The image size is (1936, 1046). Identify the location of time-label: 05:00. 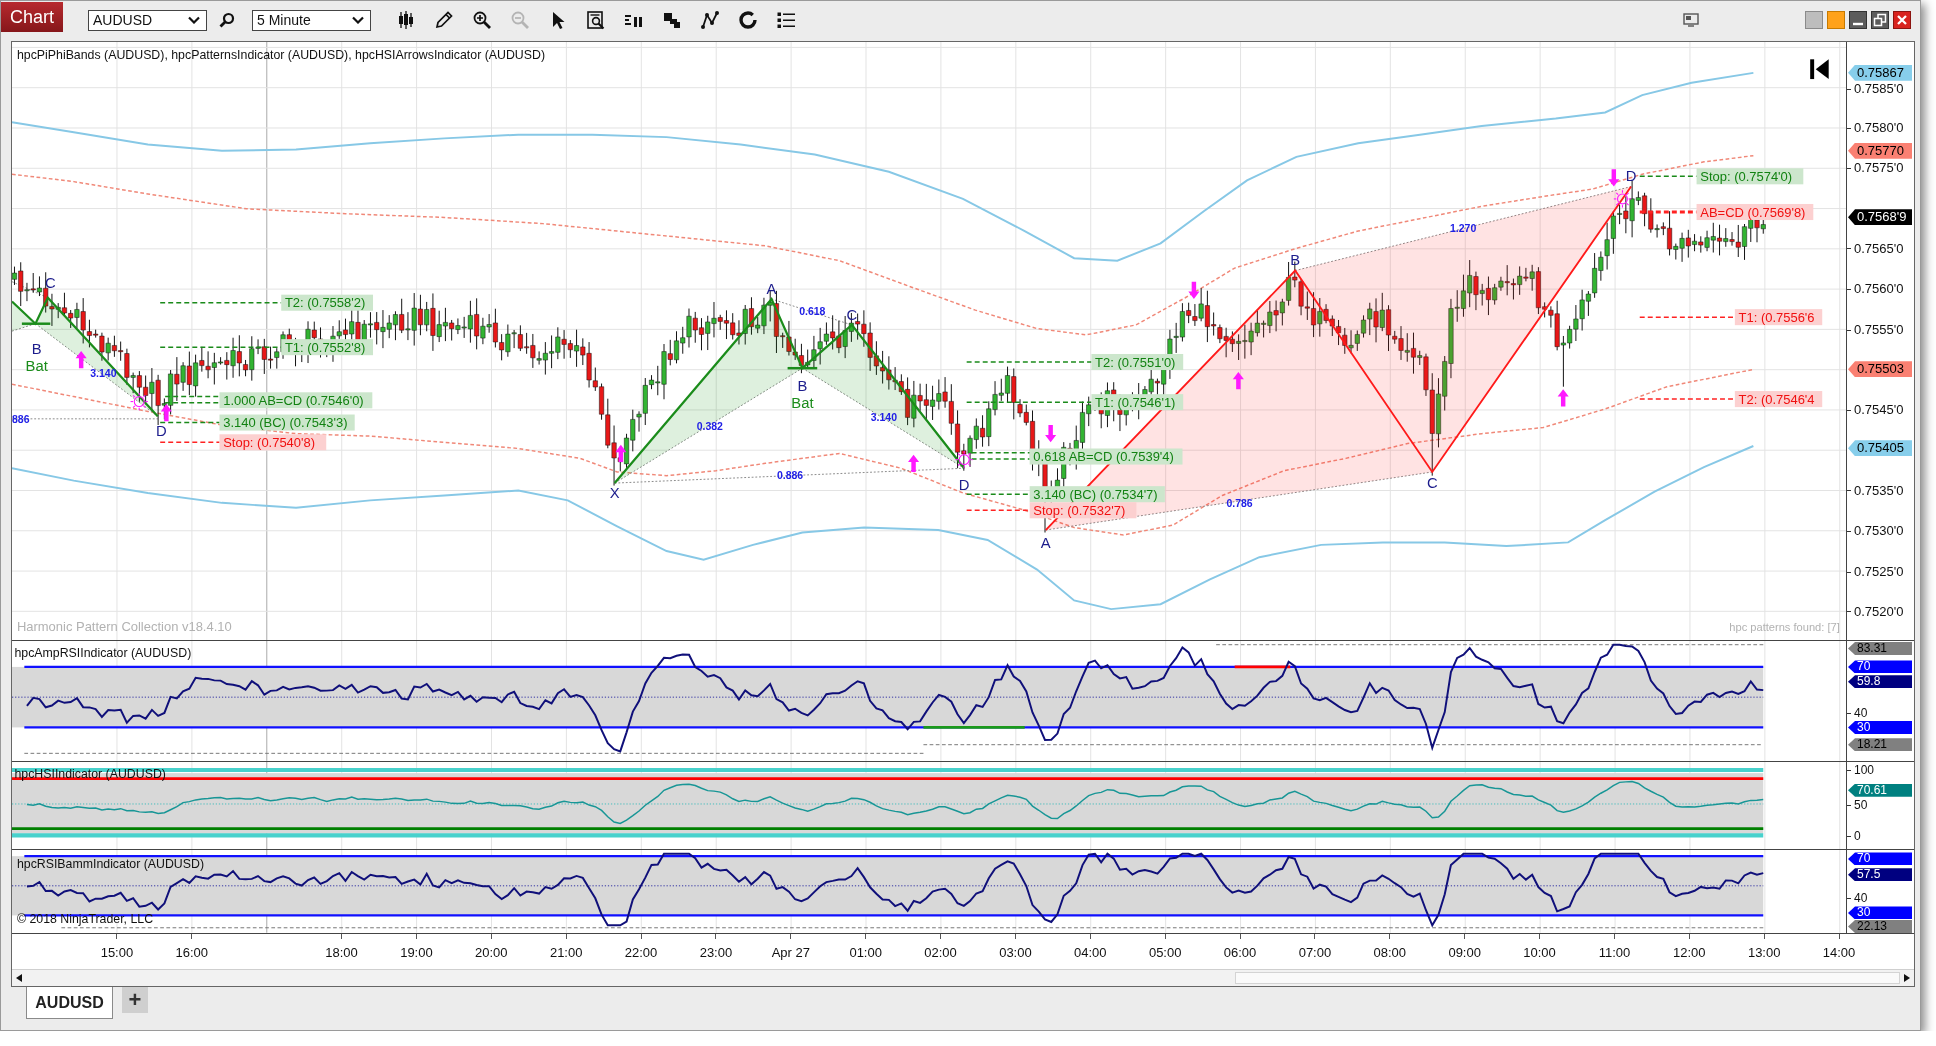
(1165, 953).